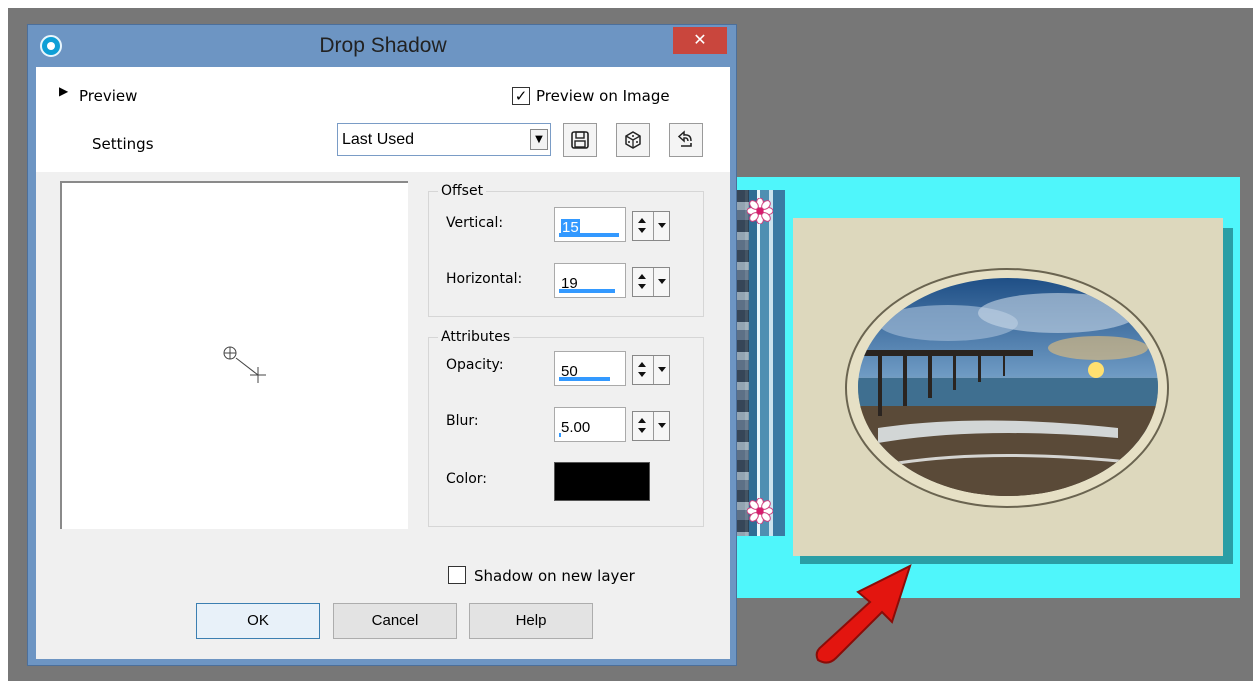 Image resolution: width=1253 pixels, height=681 pixels. I want to click on blur-dropdown-icon, so click(662, 426).